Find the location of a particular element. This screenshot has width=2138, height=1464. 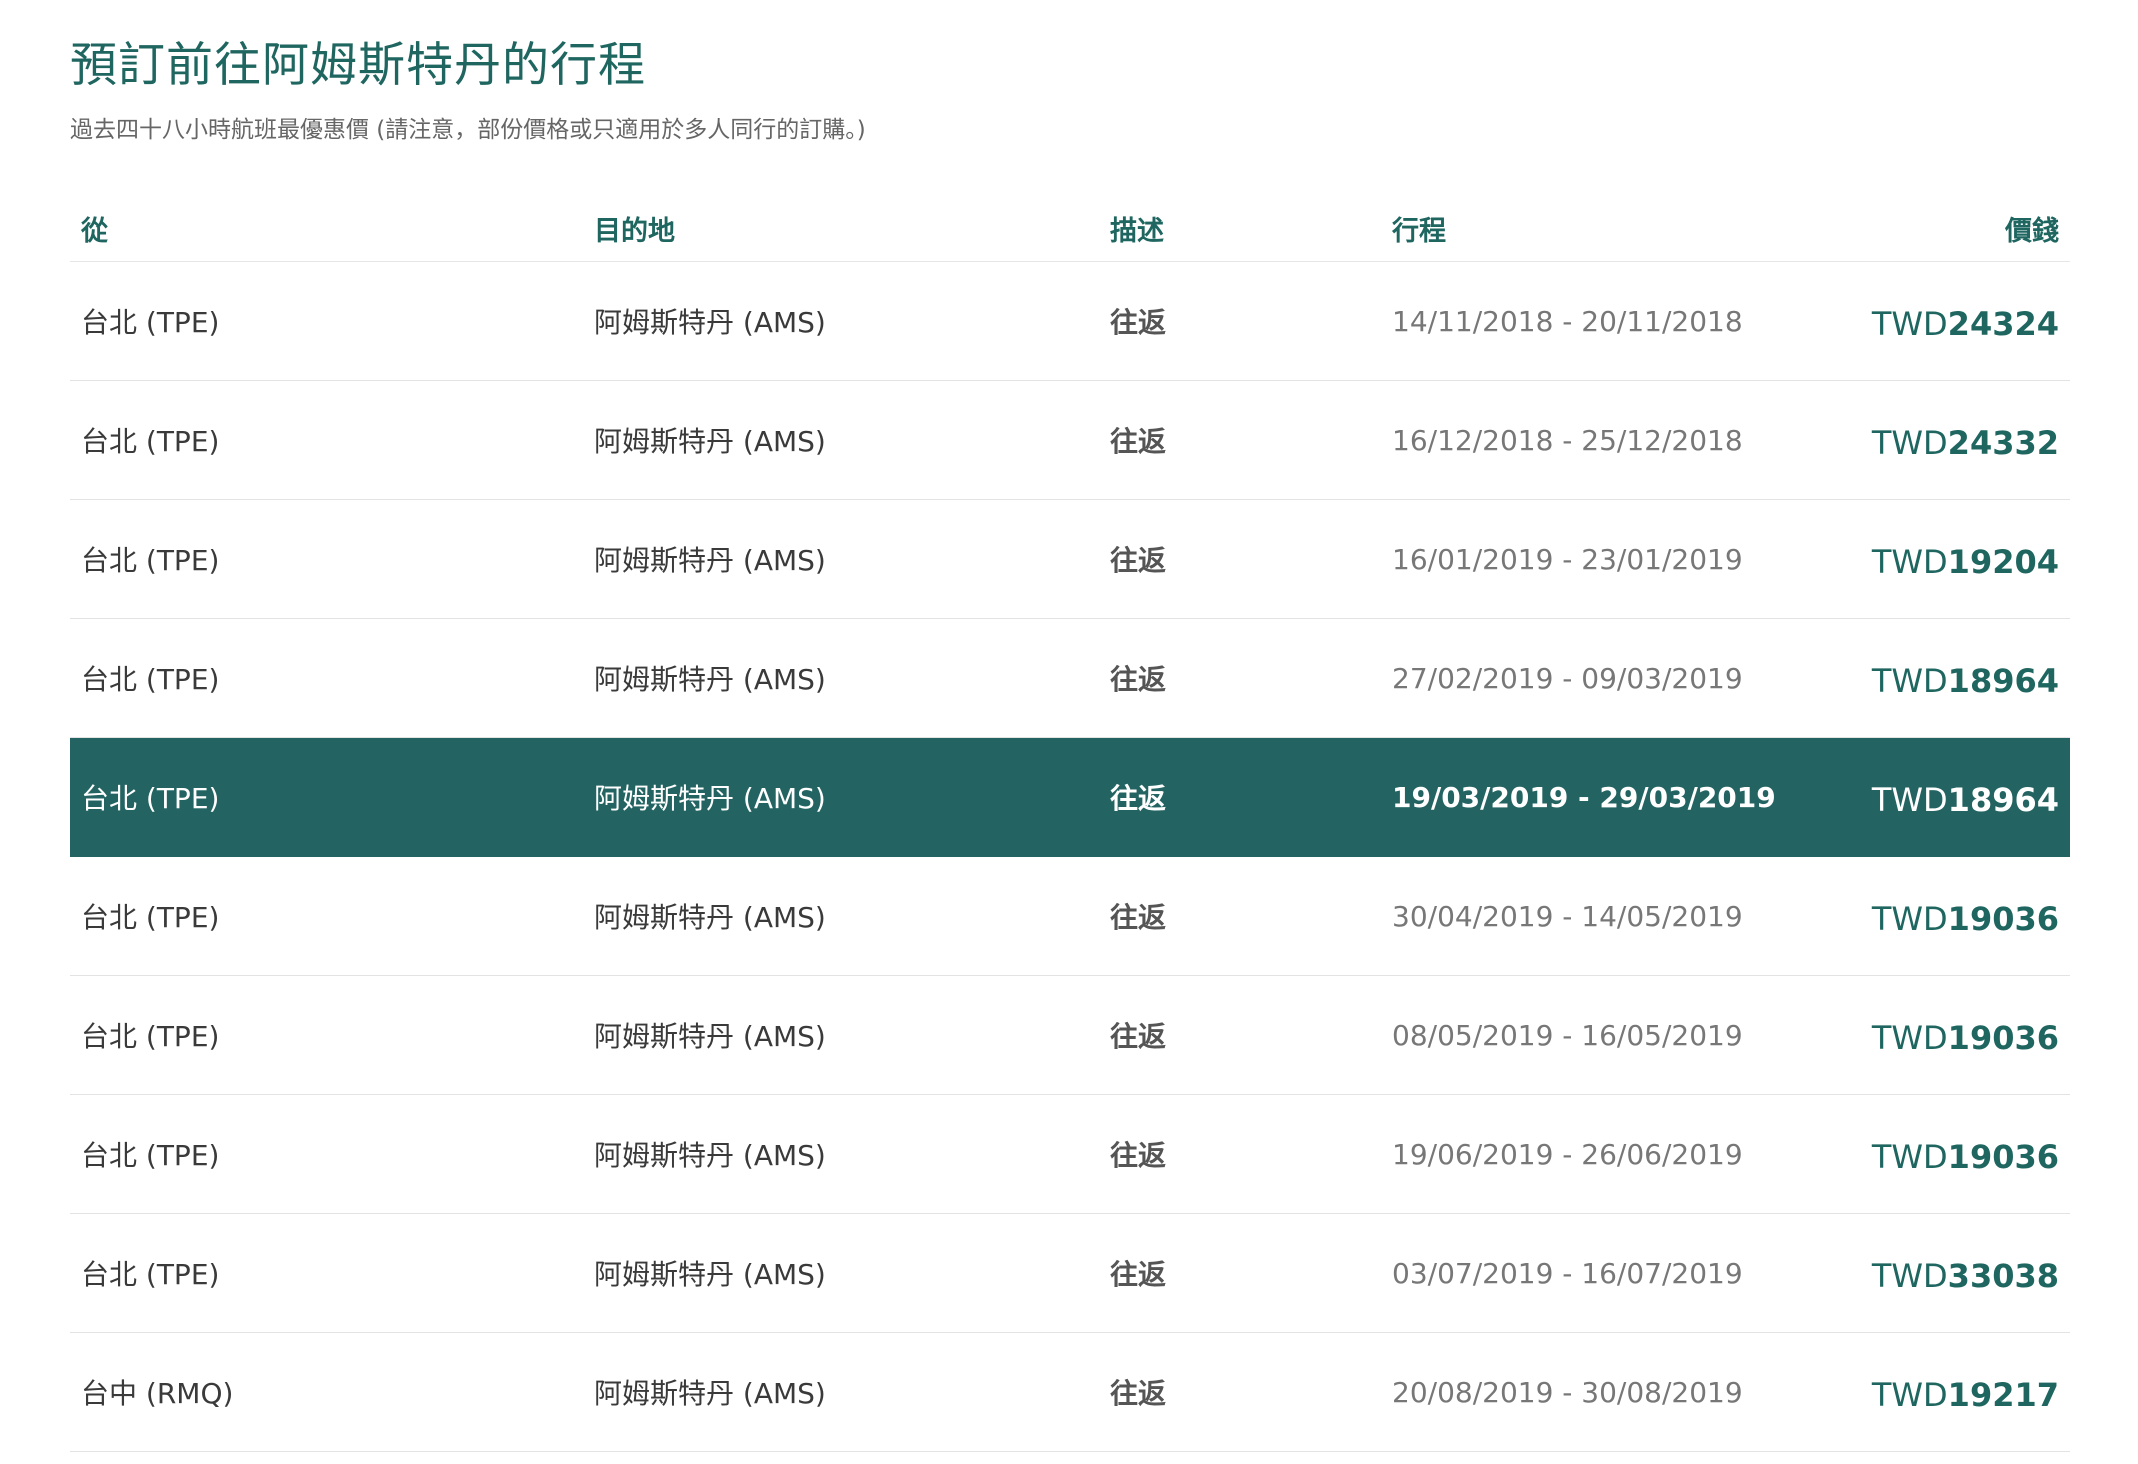

price-cell: TWD 19204 is located at coordinates (1965, 559).